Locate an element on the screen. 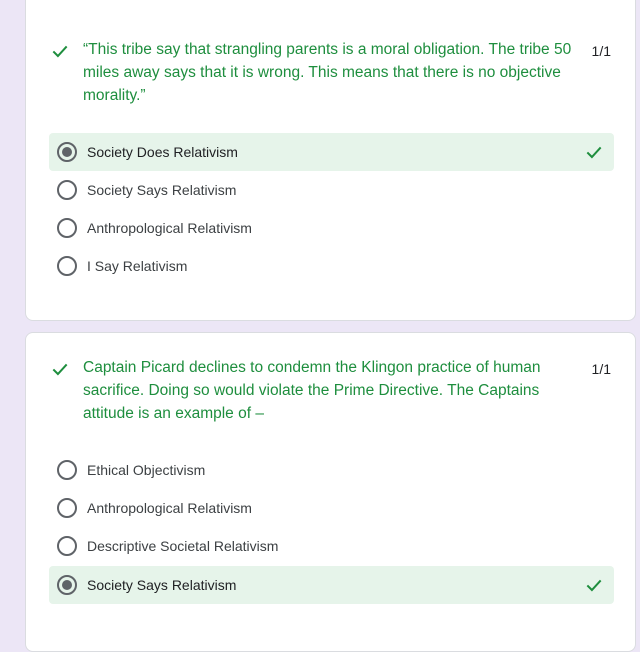 The width and height of the screenshot is (640, 652). answer-option: Descriptive Societal Relativism is located at coordinates (331, 546).